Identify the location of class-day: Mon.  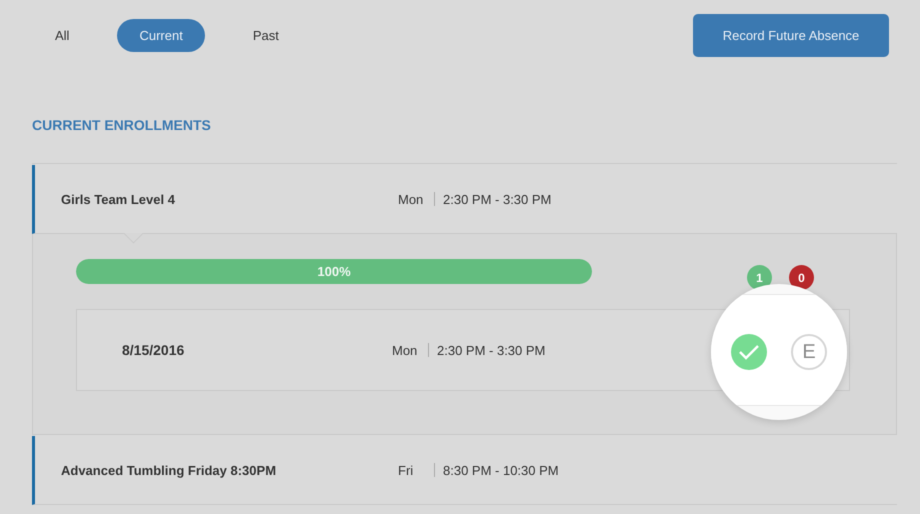
(413, 199).